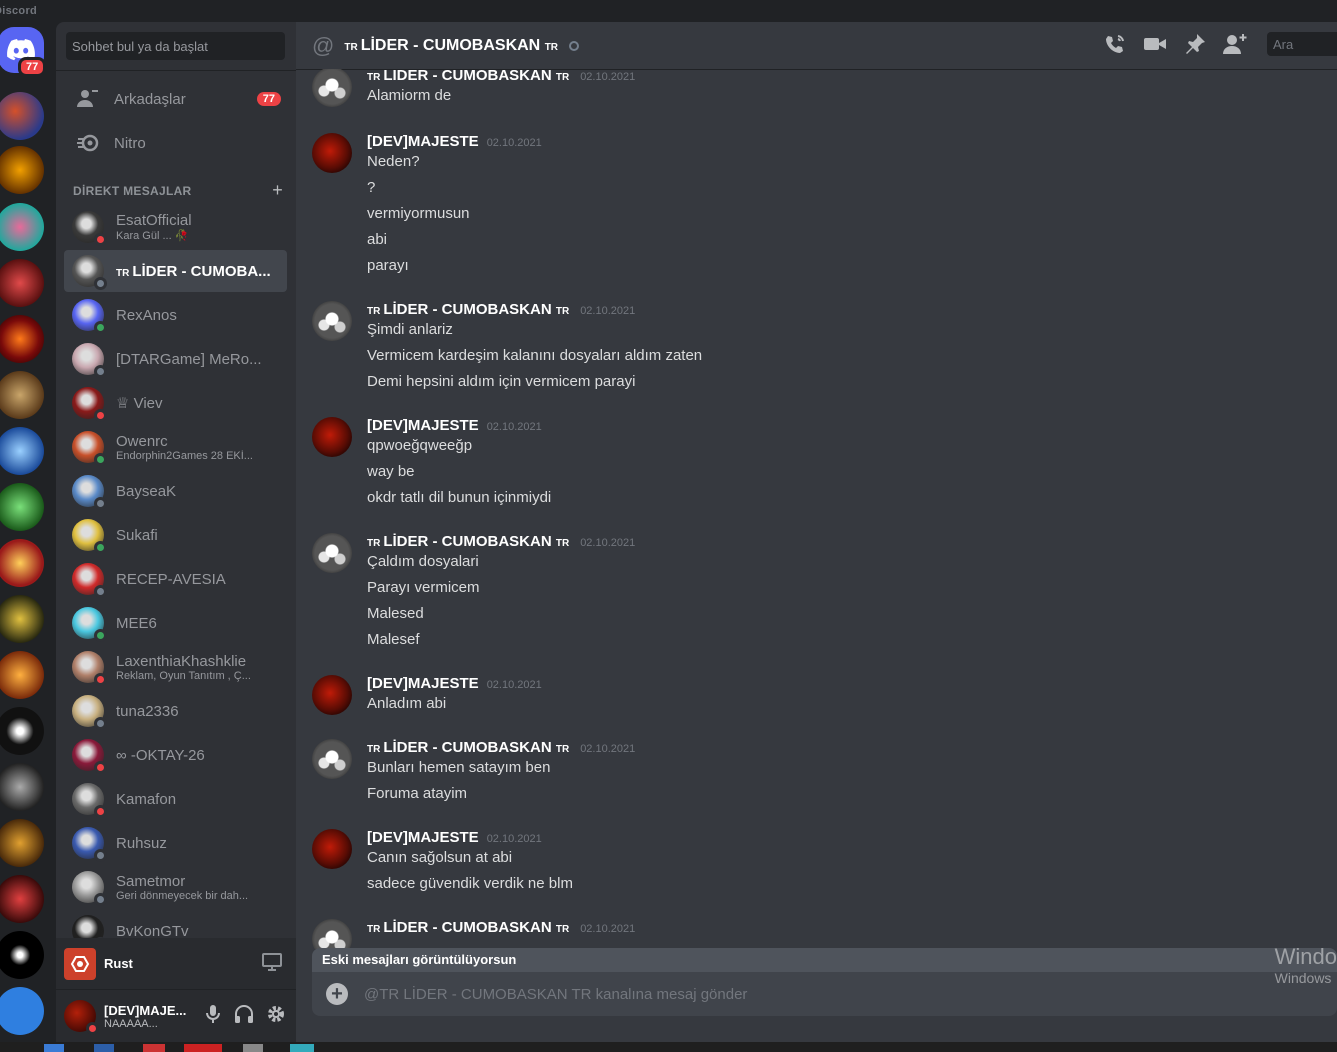  Describe the element at coordinates (160, 755) in the screenshot. I see `dm-name-text: ∞ -OKTAY-26` at that location.